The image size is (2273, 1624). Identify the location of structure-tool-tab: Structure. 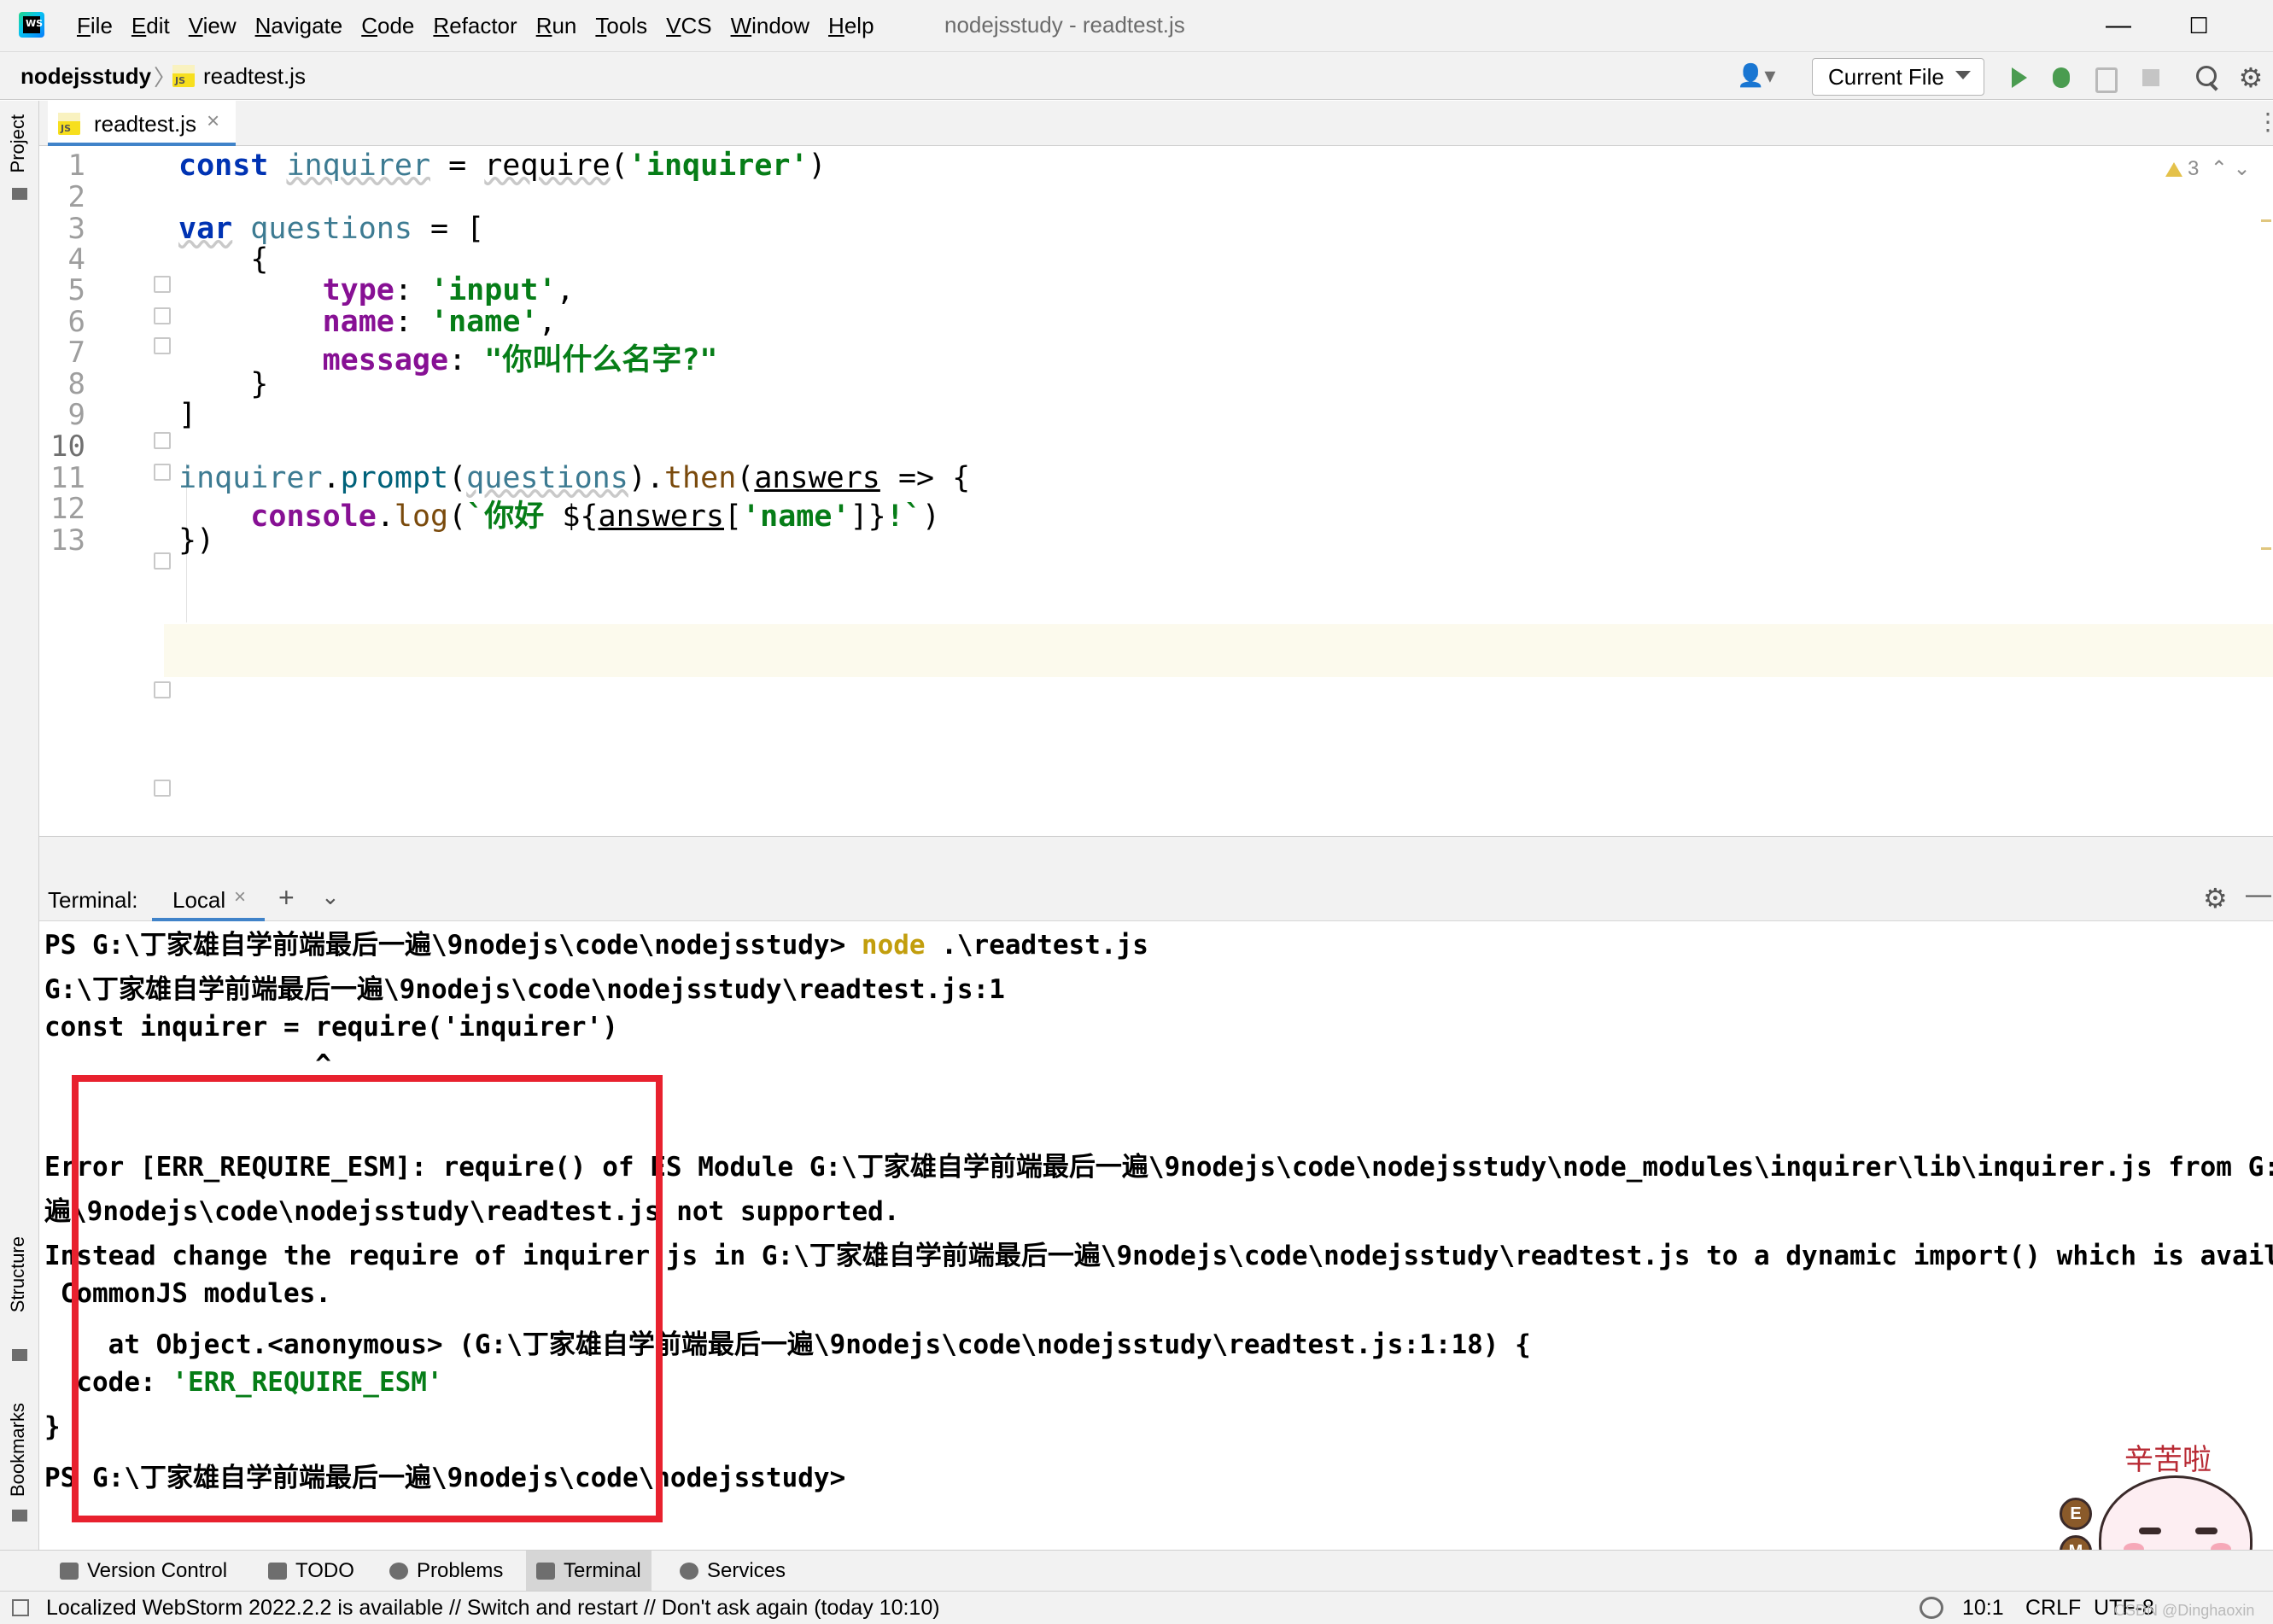
(18, 1274).